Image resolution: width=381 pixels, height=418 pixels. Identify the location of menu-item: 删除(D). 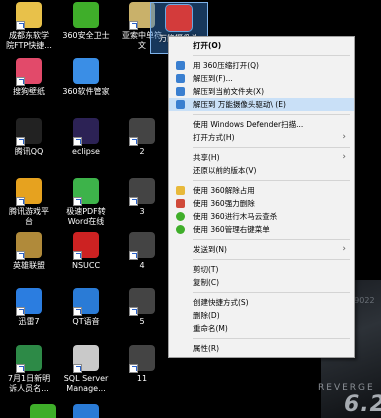
(261, 315).